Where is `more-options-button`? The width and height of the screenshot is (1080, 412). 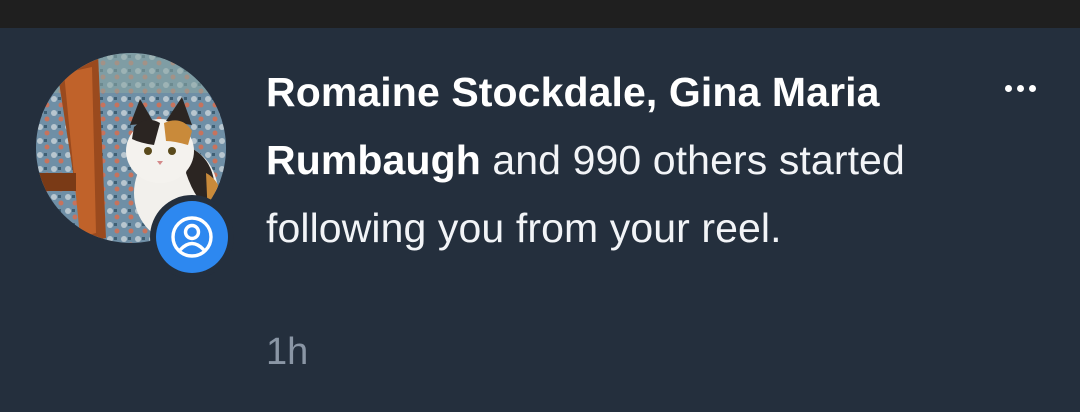
more-options-button is located at coordinates (1020, 88).